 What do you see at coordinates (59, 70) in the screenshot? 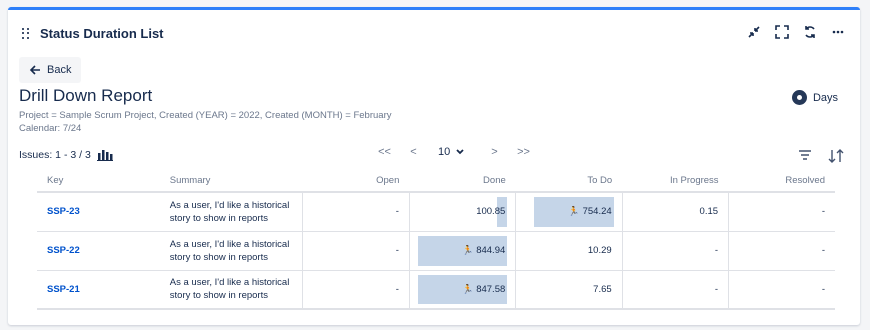
I see `back-label: Back` at bounding box center [59, 70].